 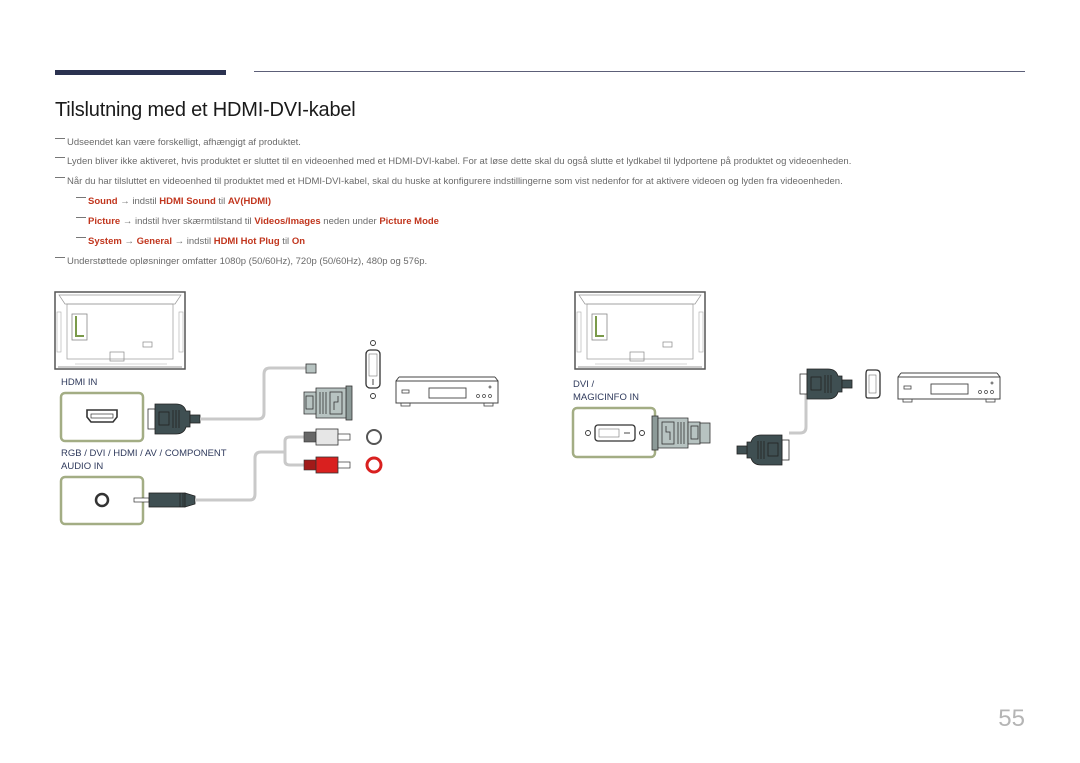 I want to click on hdmi-plug-right-lower, so click(x=763, y=450).